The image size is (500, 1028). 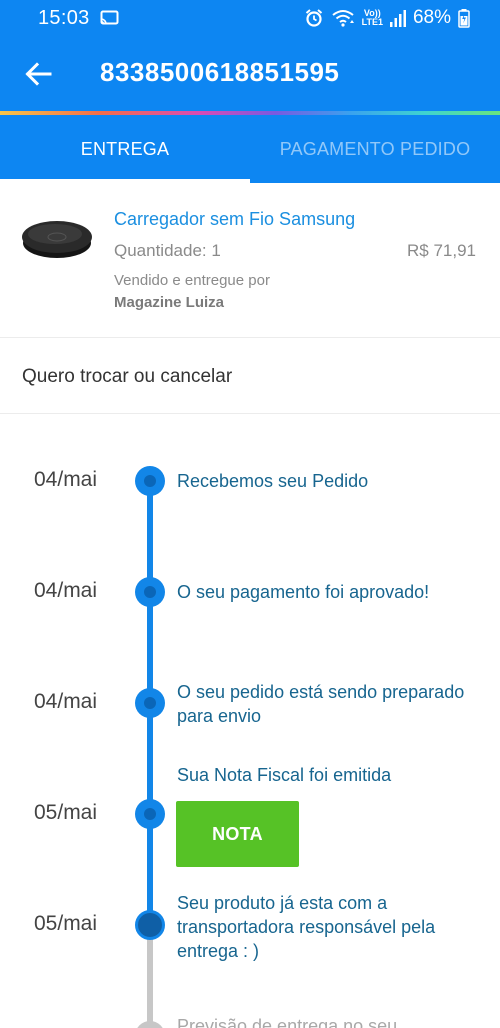 What do you see at coordinates (431, 17) in the screenshot?
I see `battery-percent: 68%` at bounding box center [431, 17].